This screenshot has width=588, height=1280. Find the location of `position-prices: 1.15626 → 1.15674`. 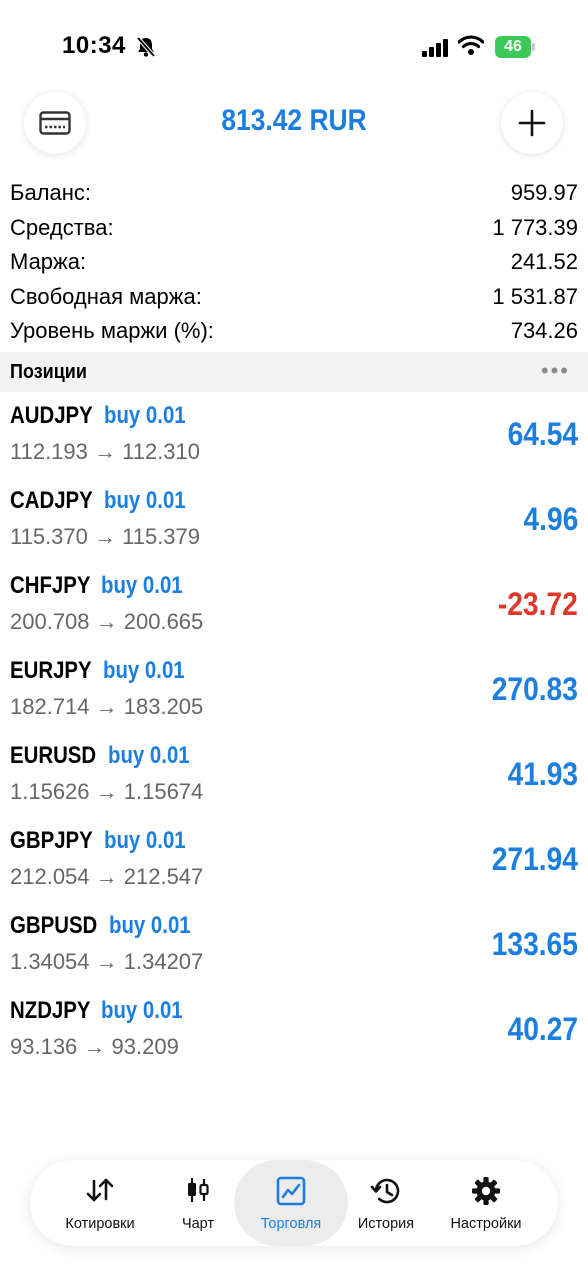

position-prices: 1.15626 → 1.15674 is located at coordinates (107, 791).